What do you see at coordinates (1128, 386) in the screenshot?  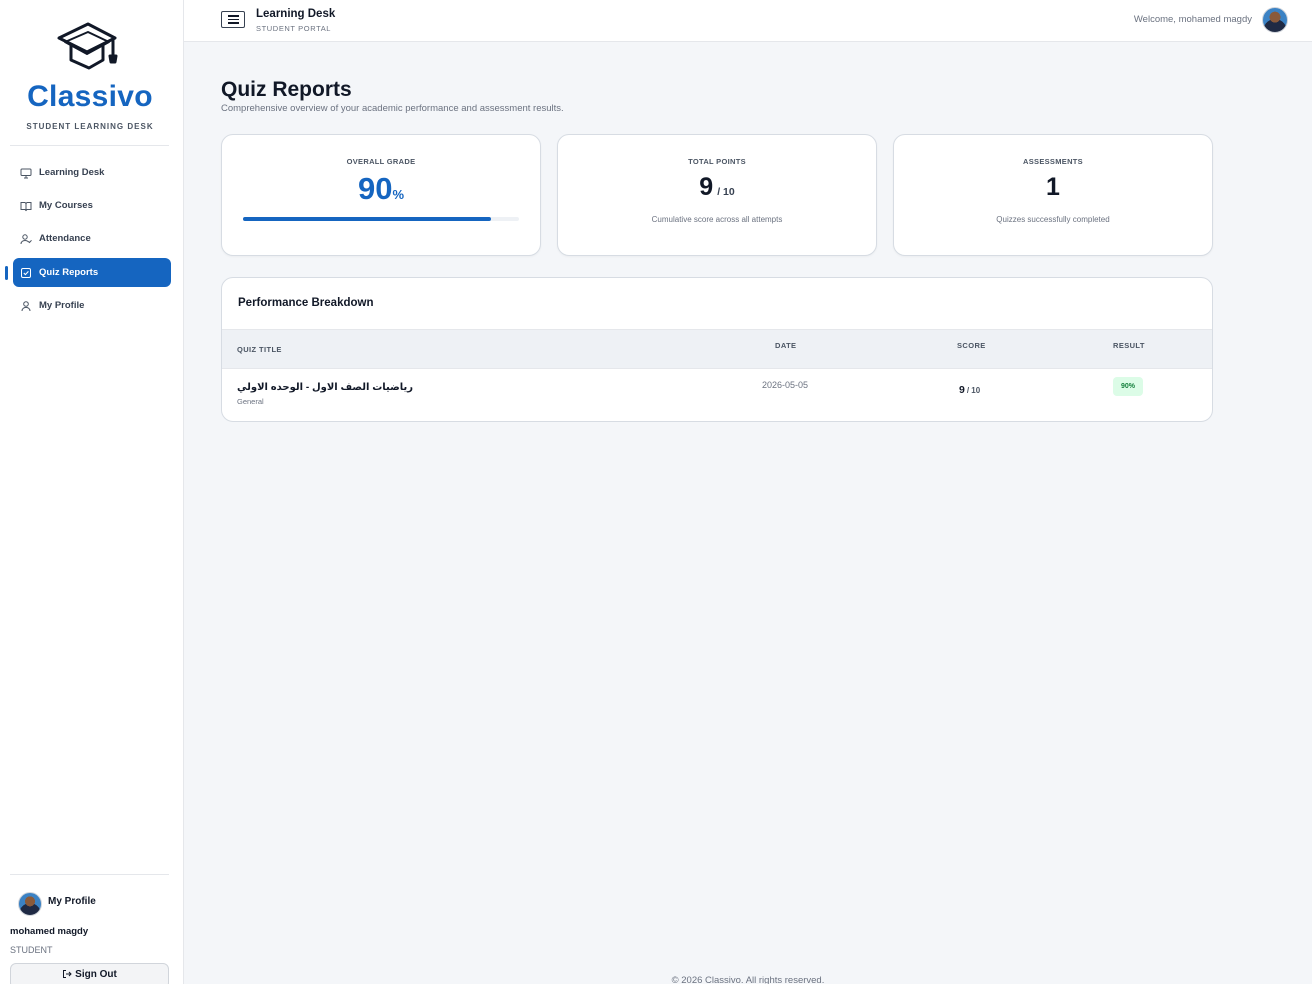 I see `result-badge: 90%` at bounding box center [1128, 386].